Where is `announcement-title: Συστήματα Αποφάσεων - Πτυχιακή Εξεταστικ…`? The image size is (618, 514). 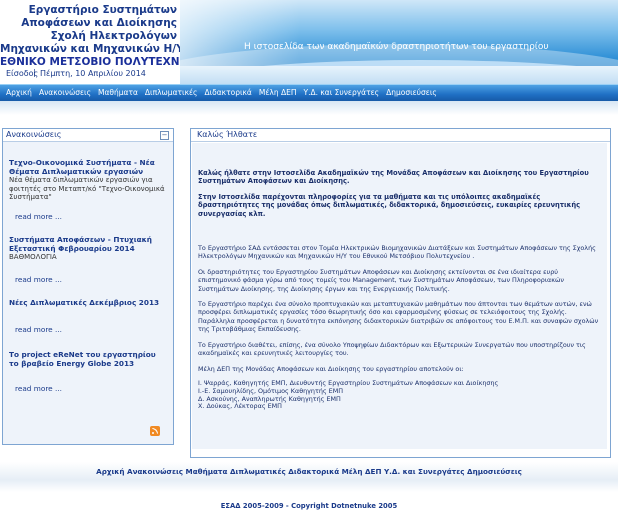 announcement-title: Συστήματα Αποφάσεων - Πτυχιακή Εξεταστικ… is located at coordinates (88, 244).